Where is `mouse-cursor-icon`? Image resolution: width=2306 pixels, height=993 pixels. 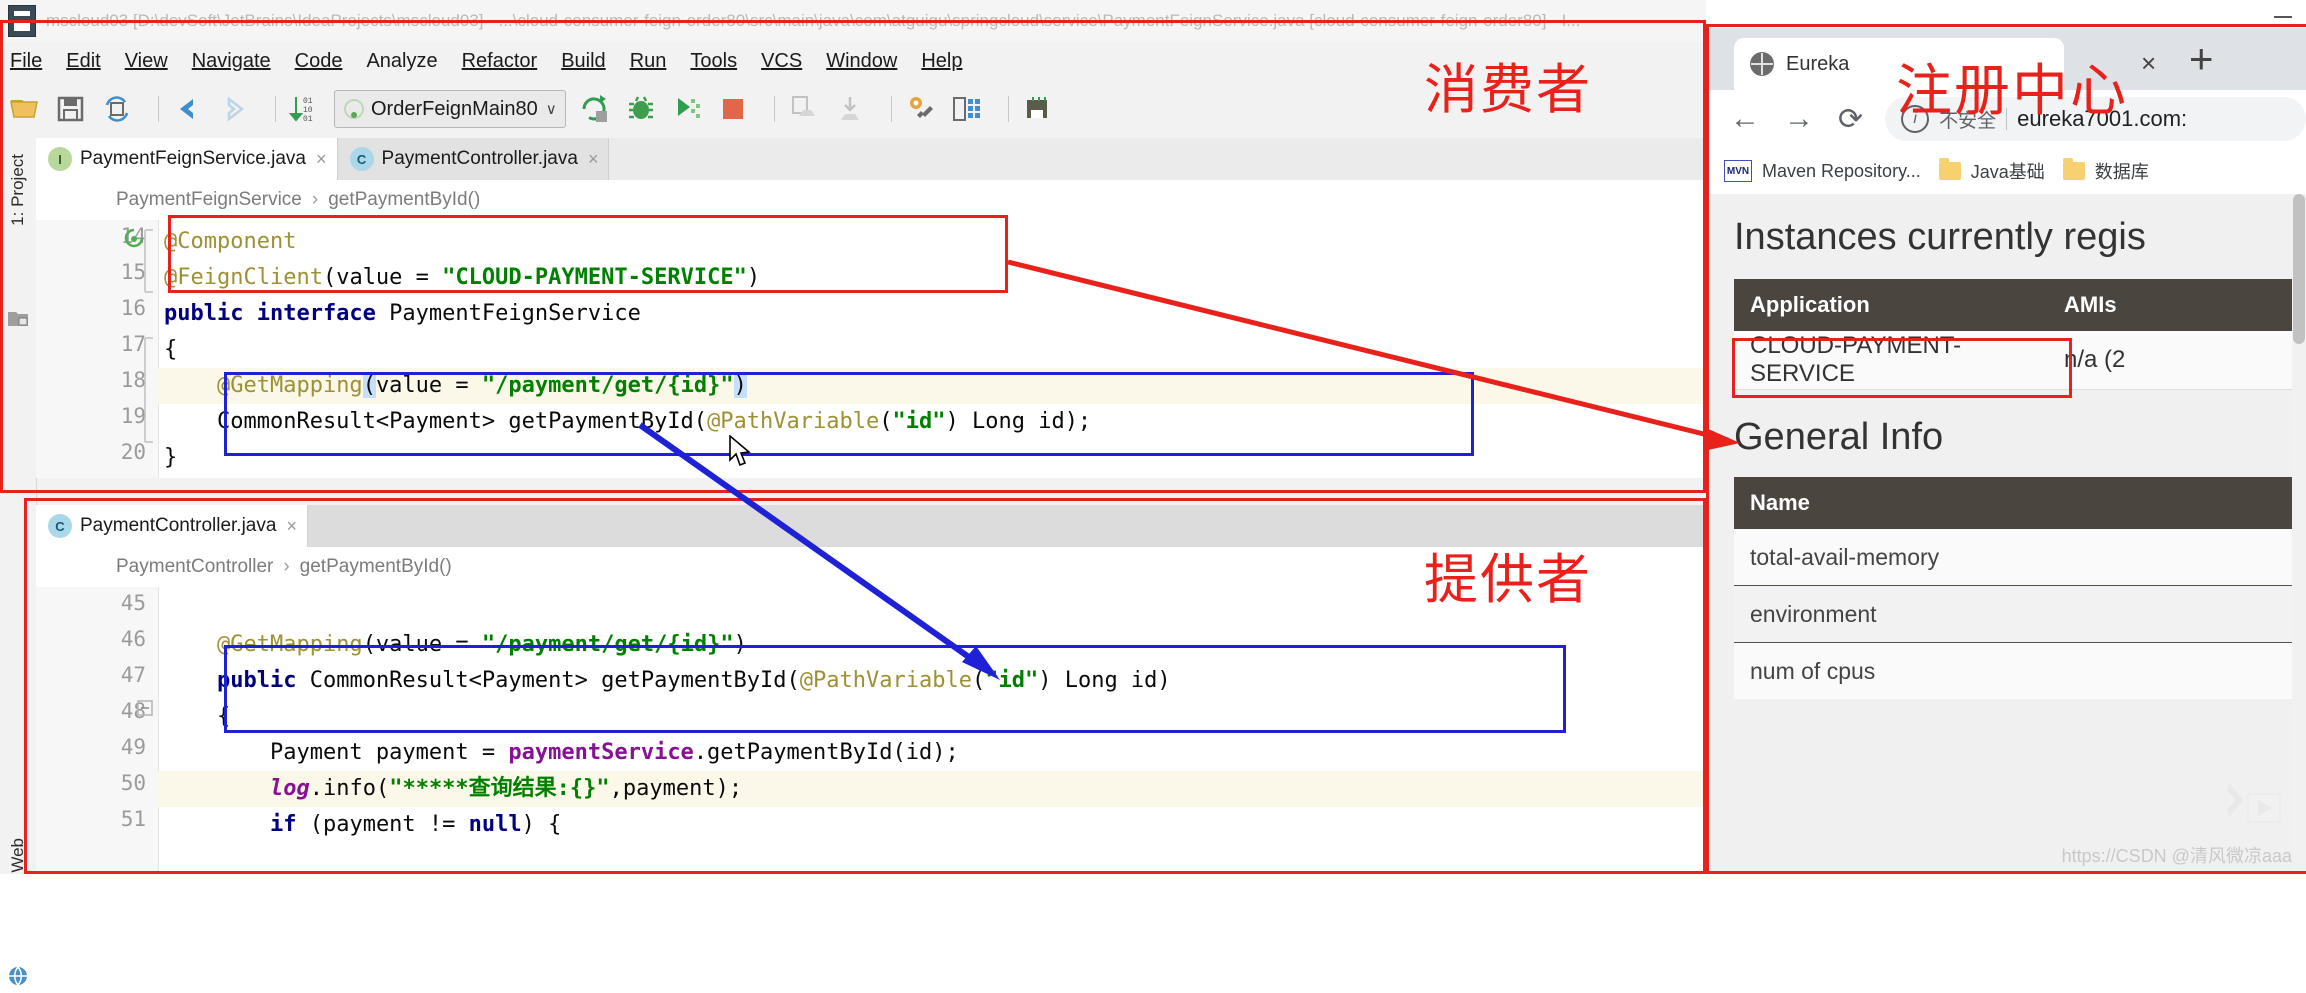
mouse-cursor-icon is located at coordinates (740, 451).